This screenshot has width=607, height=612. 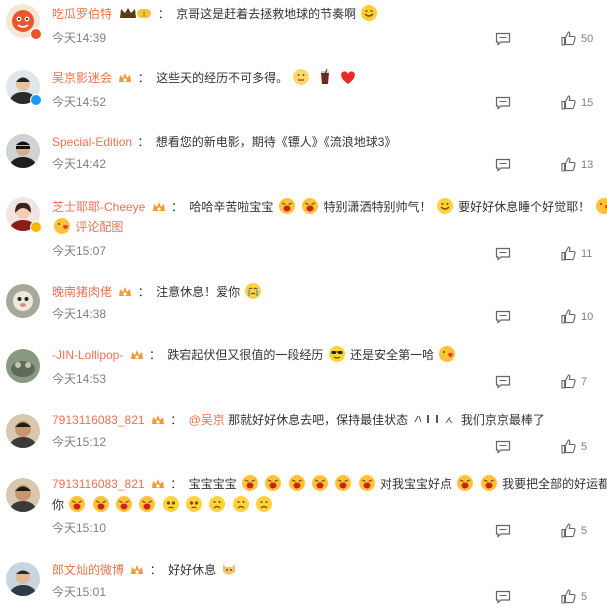 I want to click on comment-text: 京哥这是赶着去拯救地球的节奏啊, so click(x=266, y=14).